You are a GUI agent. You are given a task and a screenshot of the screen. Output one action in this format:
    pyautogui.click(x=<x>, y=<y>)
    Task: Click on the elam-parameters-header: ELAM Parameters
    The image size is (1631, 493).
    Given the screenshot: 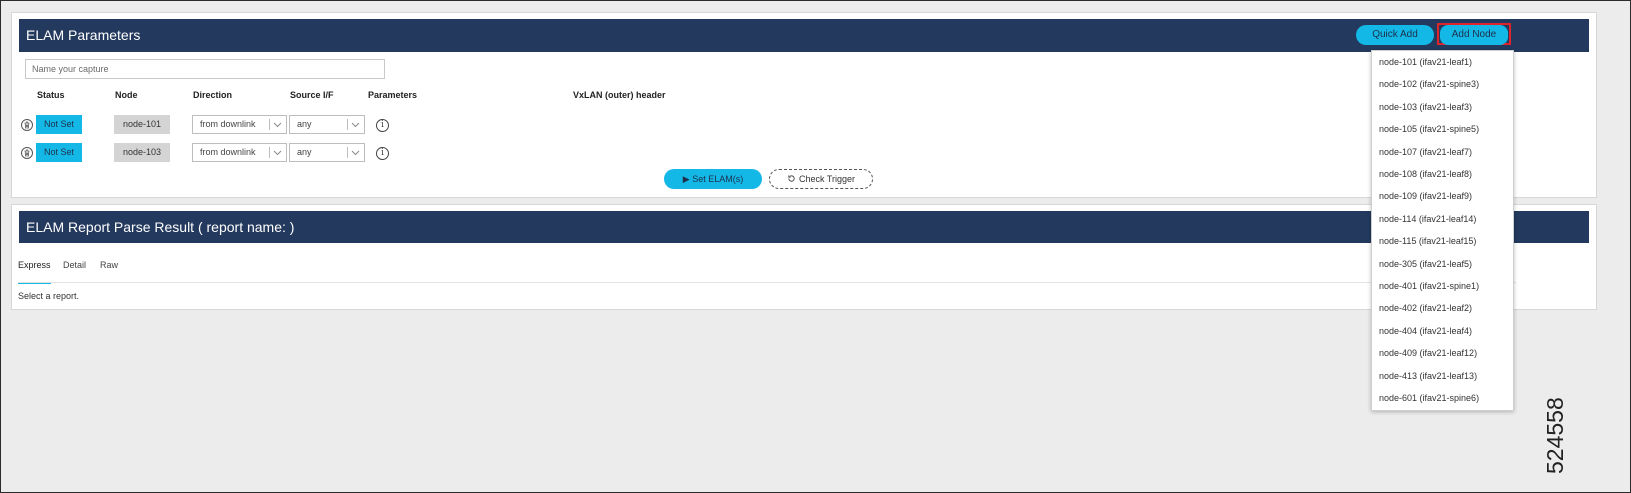 What is the action you would take?
    pyautogui.click(x=804, y=35)
    